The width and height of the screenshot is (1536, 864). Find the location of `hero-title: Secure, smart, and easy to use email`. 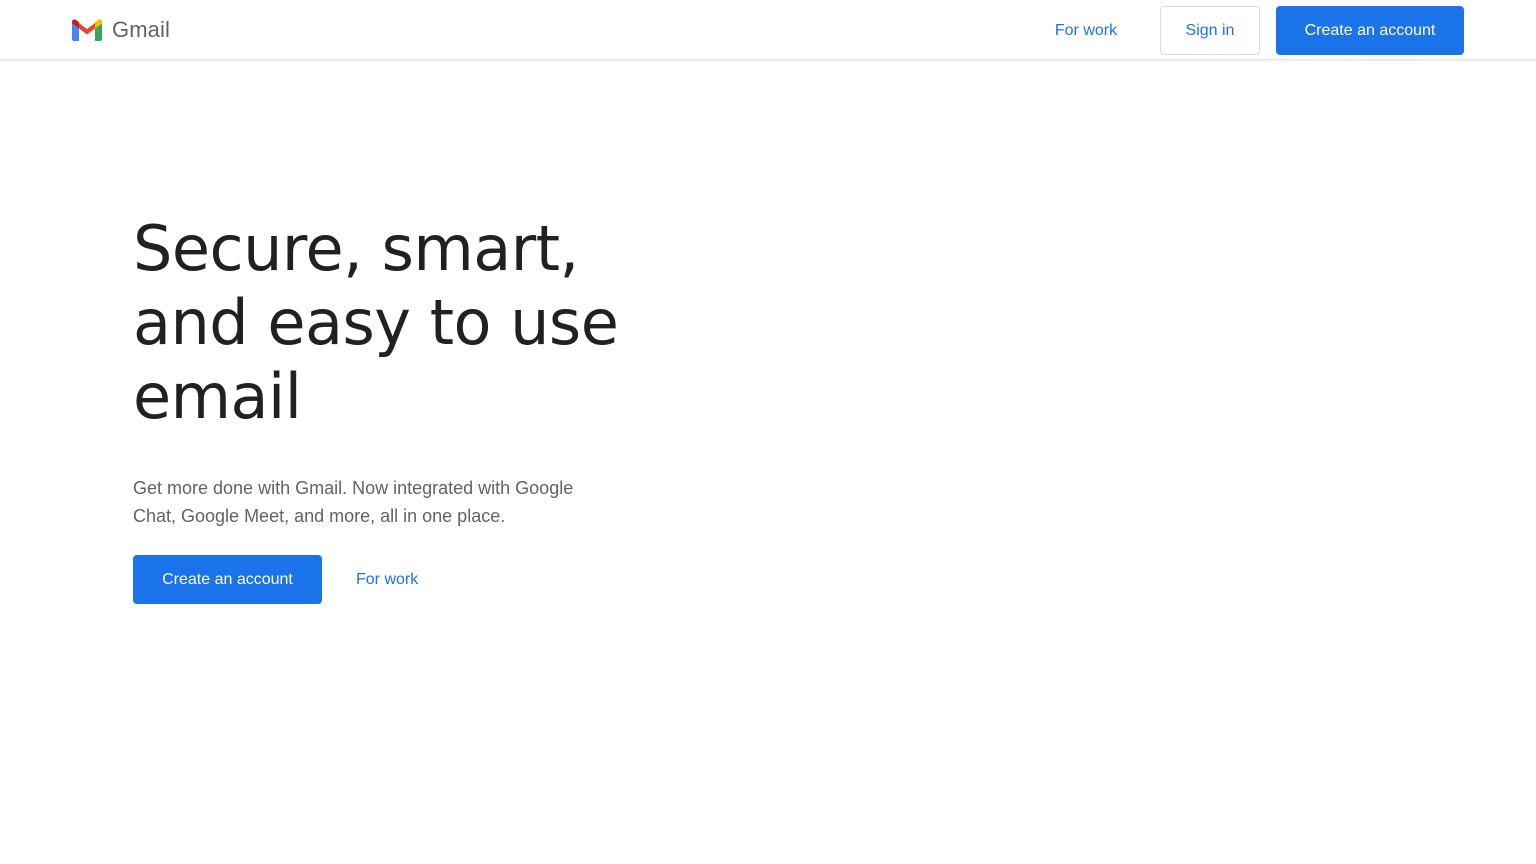

hero-title: Secure, smart, and easy to use email is located at coordinates (393, 323).